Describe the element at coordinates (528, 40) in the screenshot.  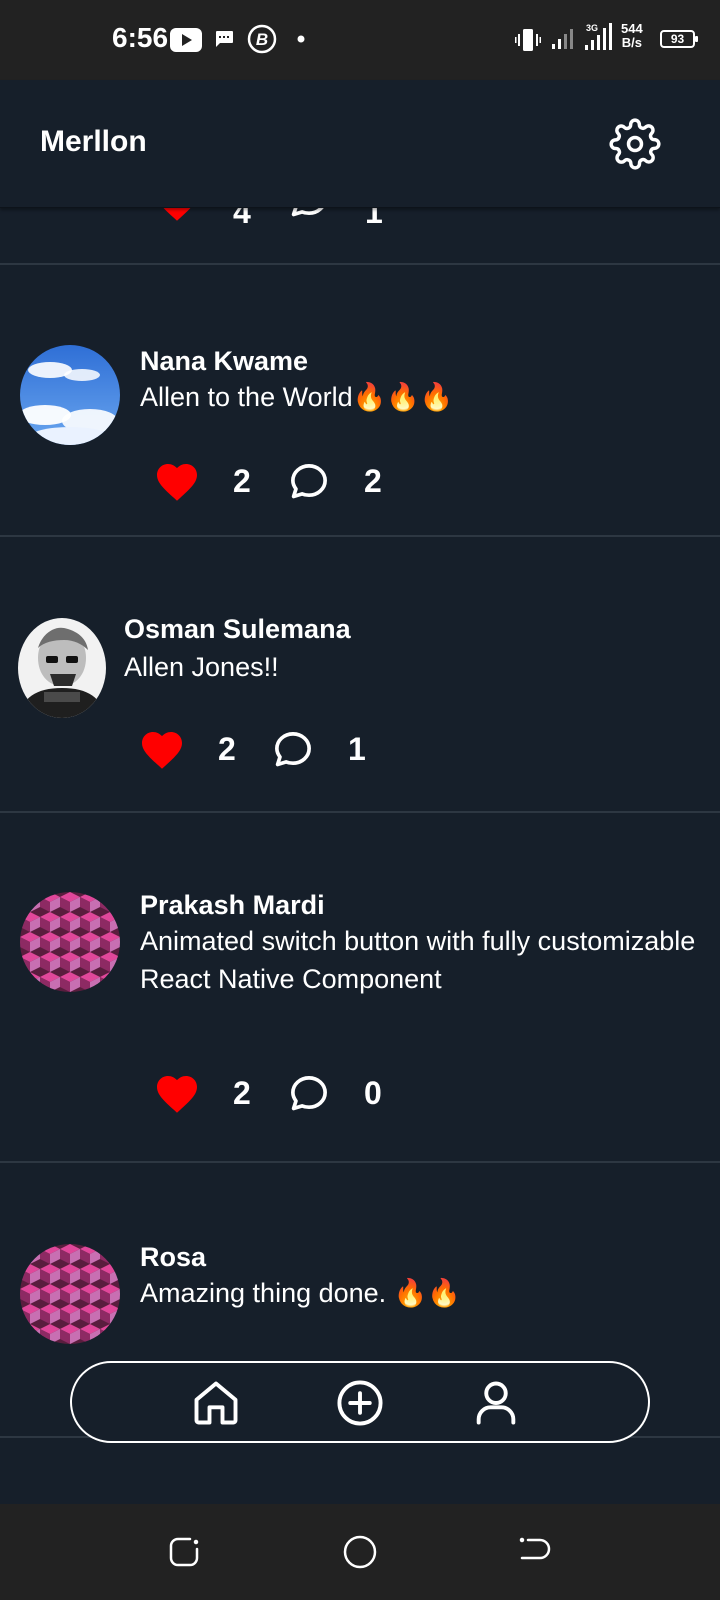
I see `vibrate-icon` at that location.